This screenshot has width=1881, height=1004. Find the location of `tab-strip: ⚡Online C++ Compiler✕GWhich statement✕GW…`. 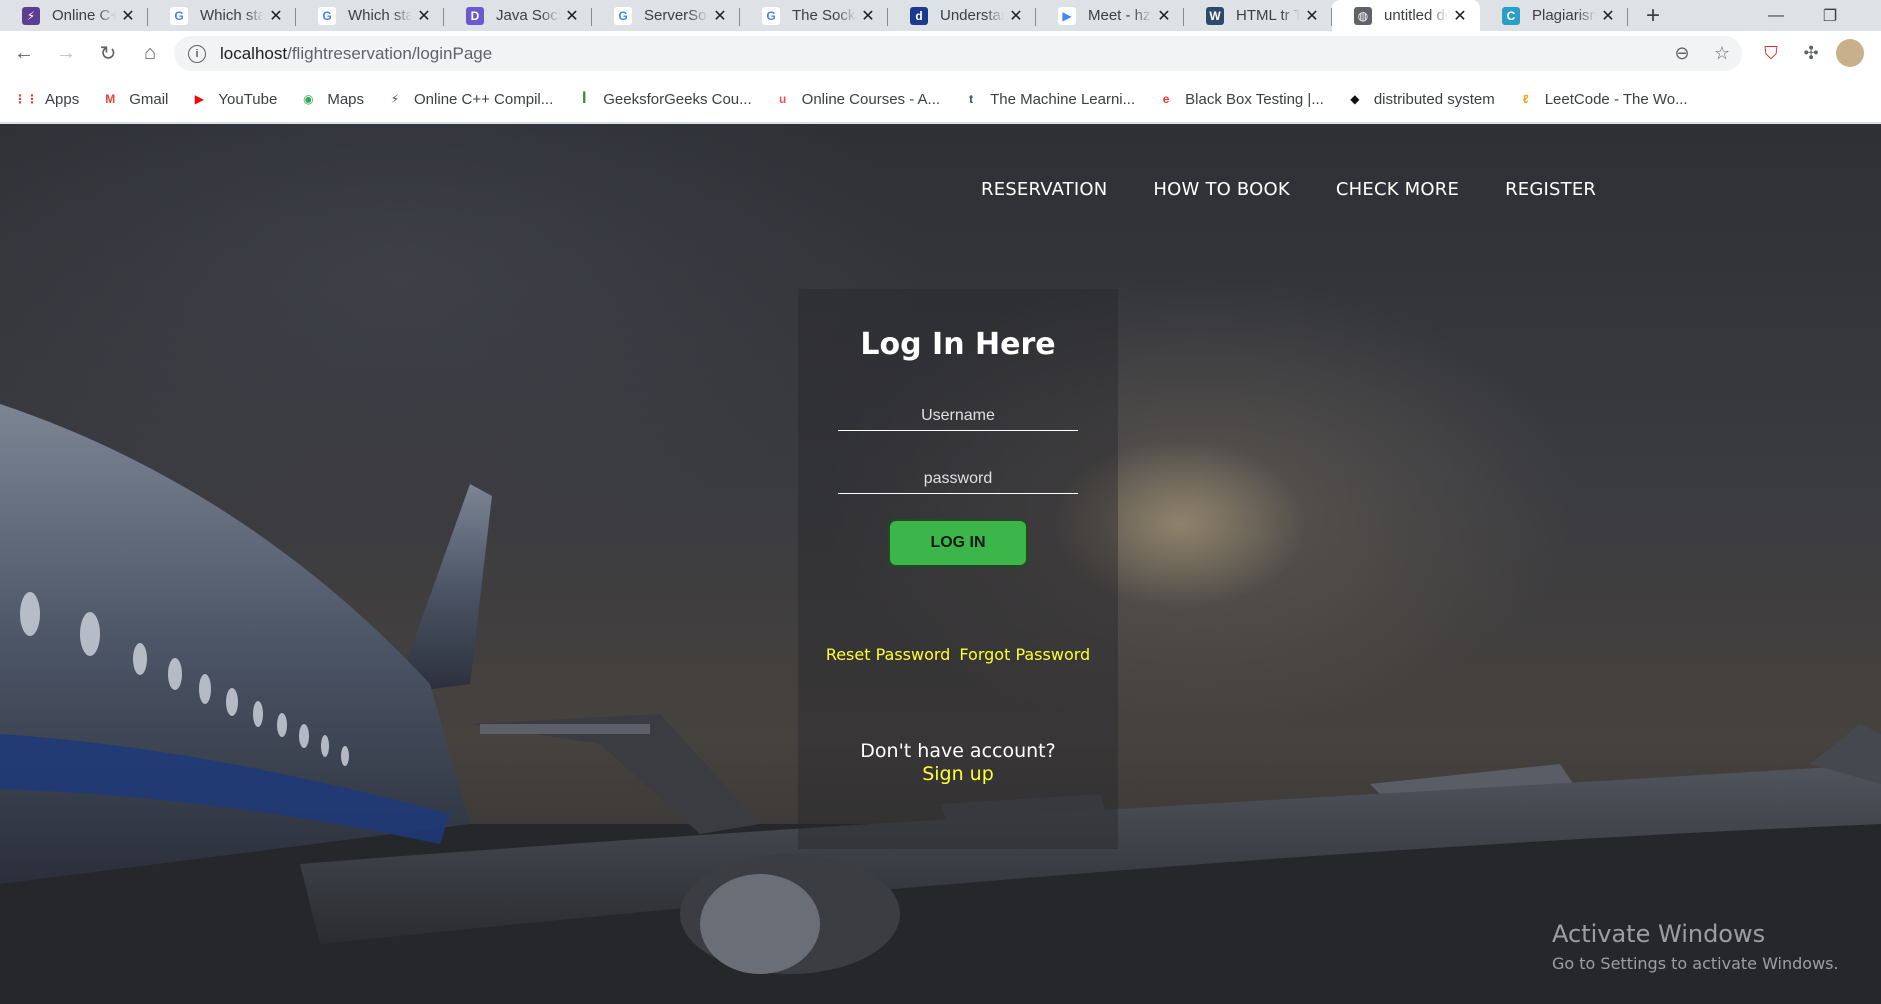

tab-strip: ⚡Online C++ Compiler✕GWhich statement✕GW… is located at coordinates (940, 15).